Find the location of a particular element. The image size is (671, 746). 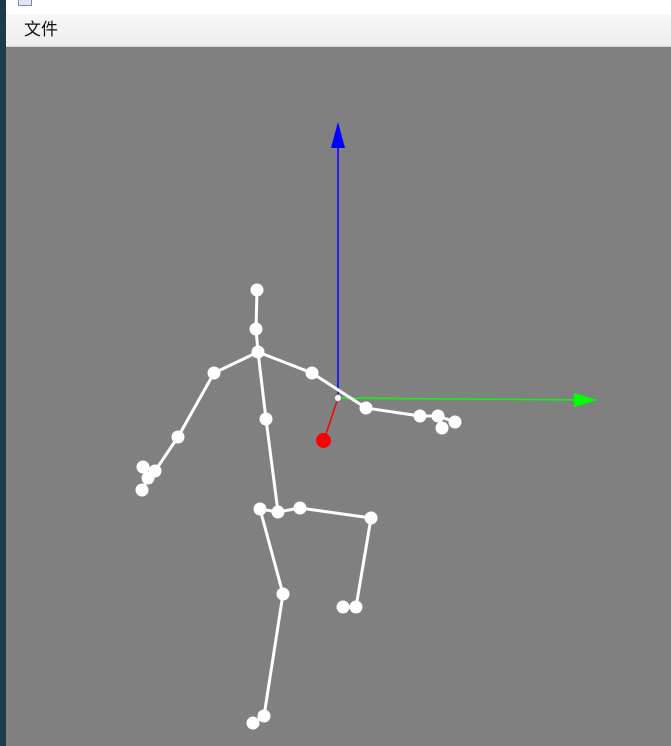

pelvis-joint is located at coordinates (278, 512).